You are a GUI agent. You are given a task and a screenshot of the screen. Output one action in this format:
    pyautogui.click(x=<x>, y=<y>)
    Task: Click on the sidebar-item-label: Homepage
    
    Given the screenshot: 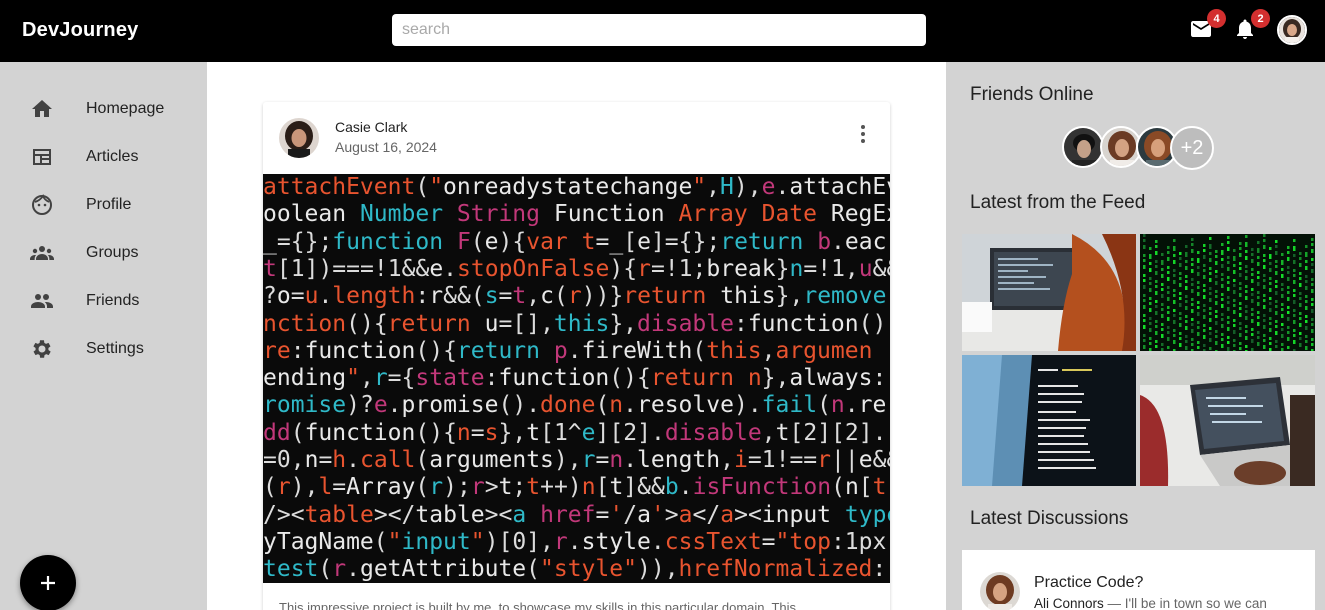 What is the action you would take?
    pyautogui.click(x=125, y=108)
    